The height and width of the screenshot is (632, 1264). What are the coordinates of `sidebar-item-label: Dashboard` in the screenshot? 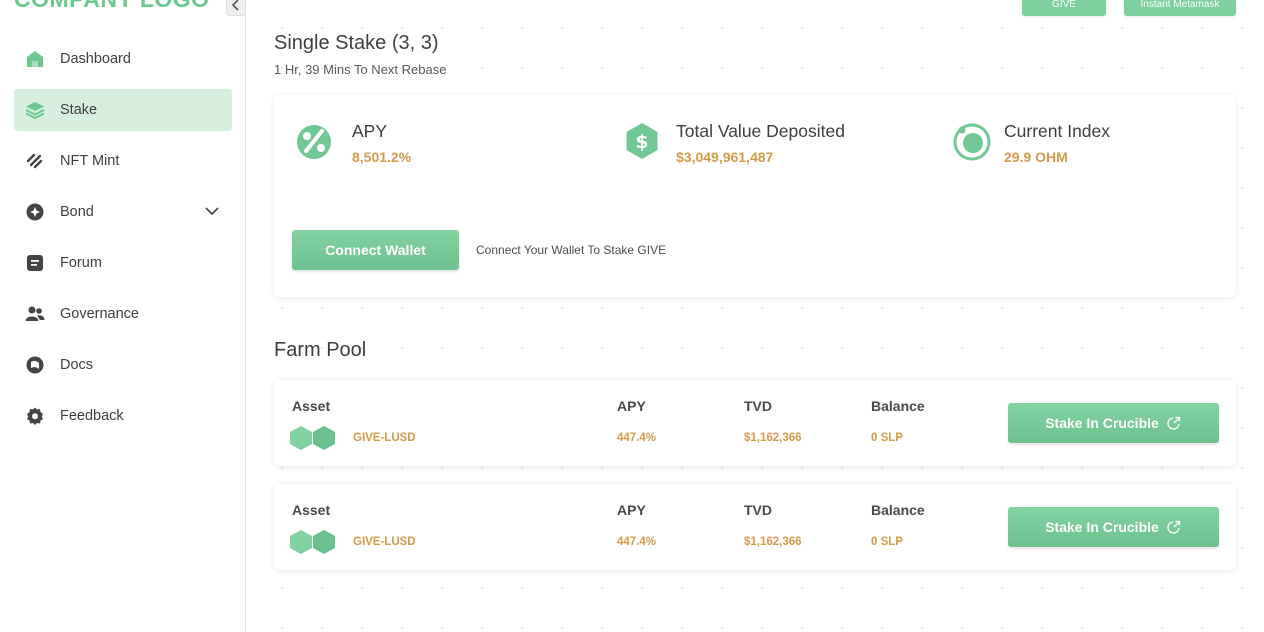 It's located at (95, 59).